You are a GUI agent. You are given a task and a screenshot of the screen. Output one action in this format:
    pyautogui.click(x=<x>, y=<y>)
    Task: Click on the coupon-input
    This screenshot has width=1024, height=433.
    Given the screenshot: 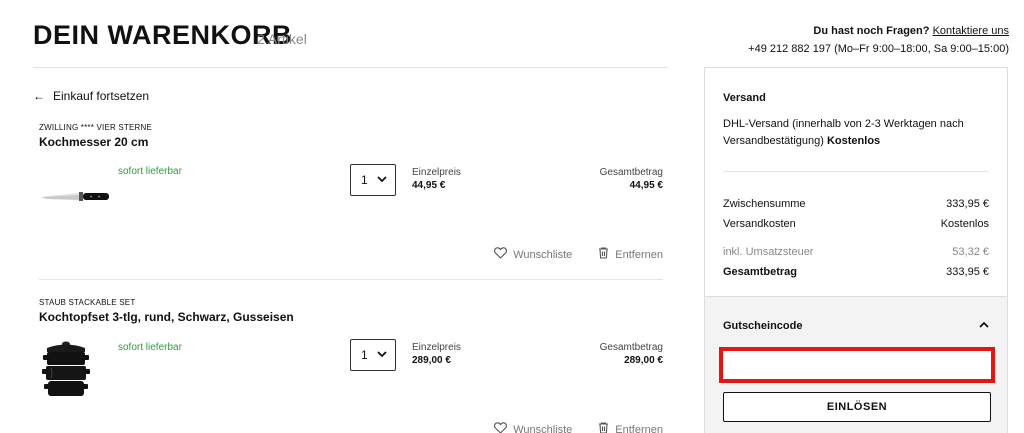 What is the action you would take?
    pyautogui.click(x=857, y=365)
    